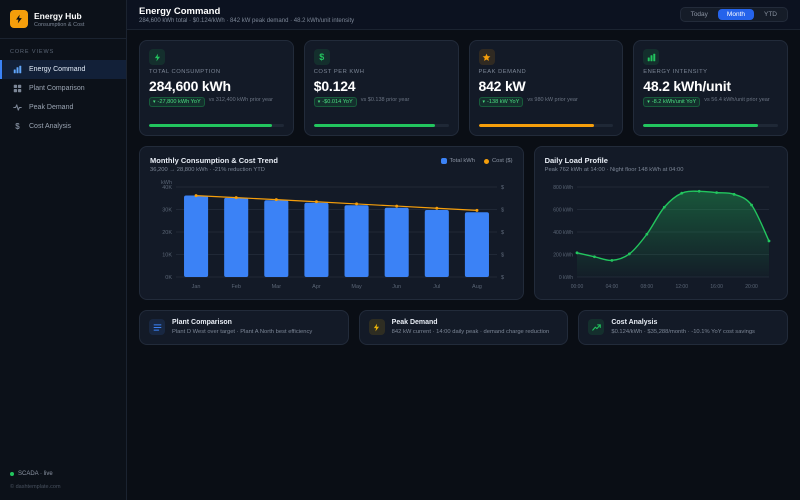  What do you see at coordinates (565, 278) in the screenshot?
I see `svg-text: 0 kWh` at bounding box center [565, 278].